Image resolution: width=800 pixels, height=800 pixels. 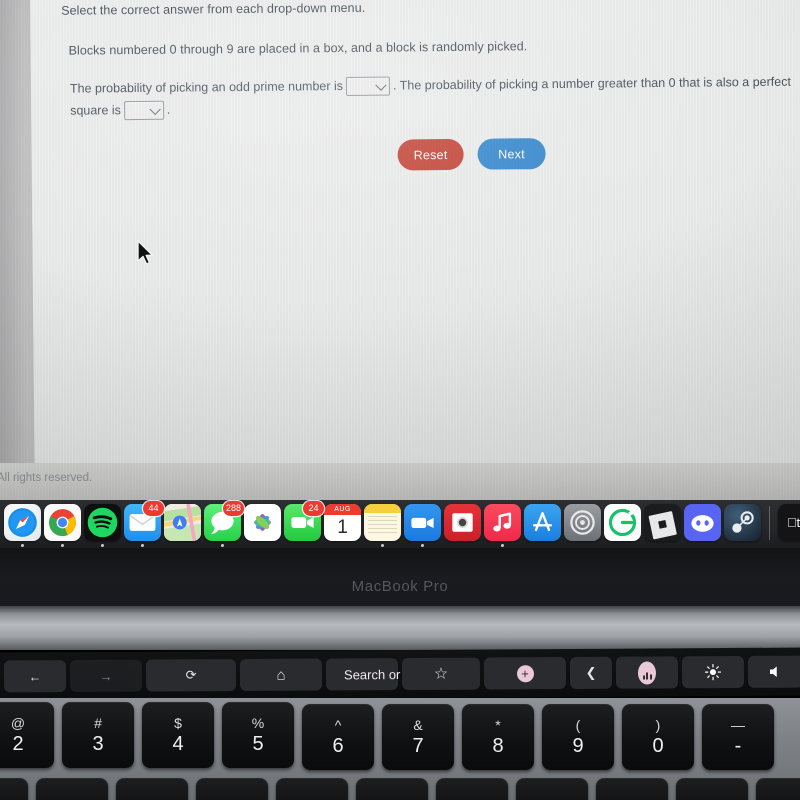 What do you see at coordinates (441, 674) in the screenshot?
I see `bookmark-button: ☆` at bounding box center [441, 674].